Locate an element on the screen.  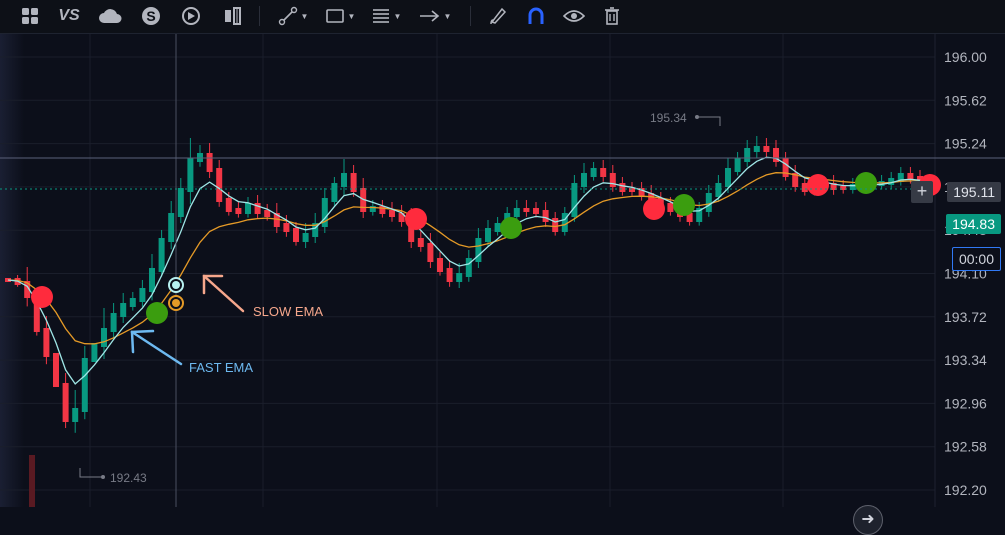
trash-icon is located at coordinates (612, 16).